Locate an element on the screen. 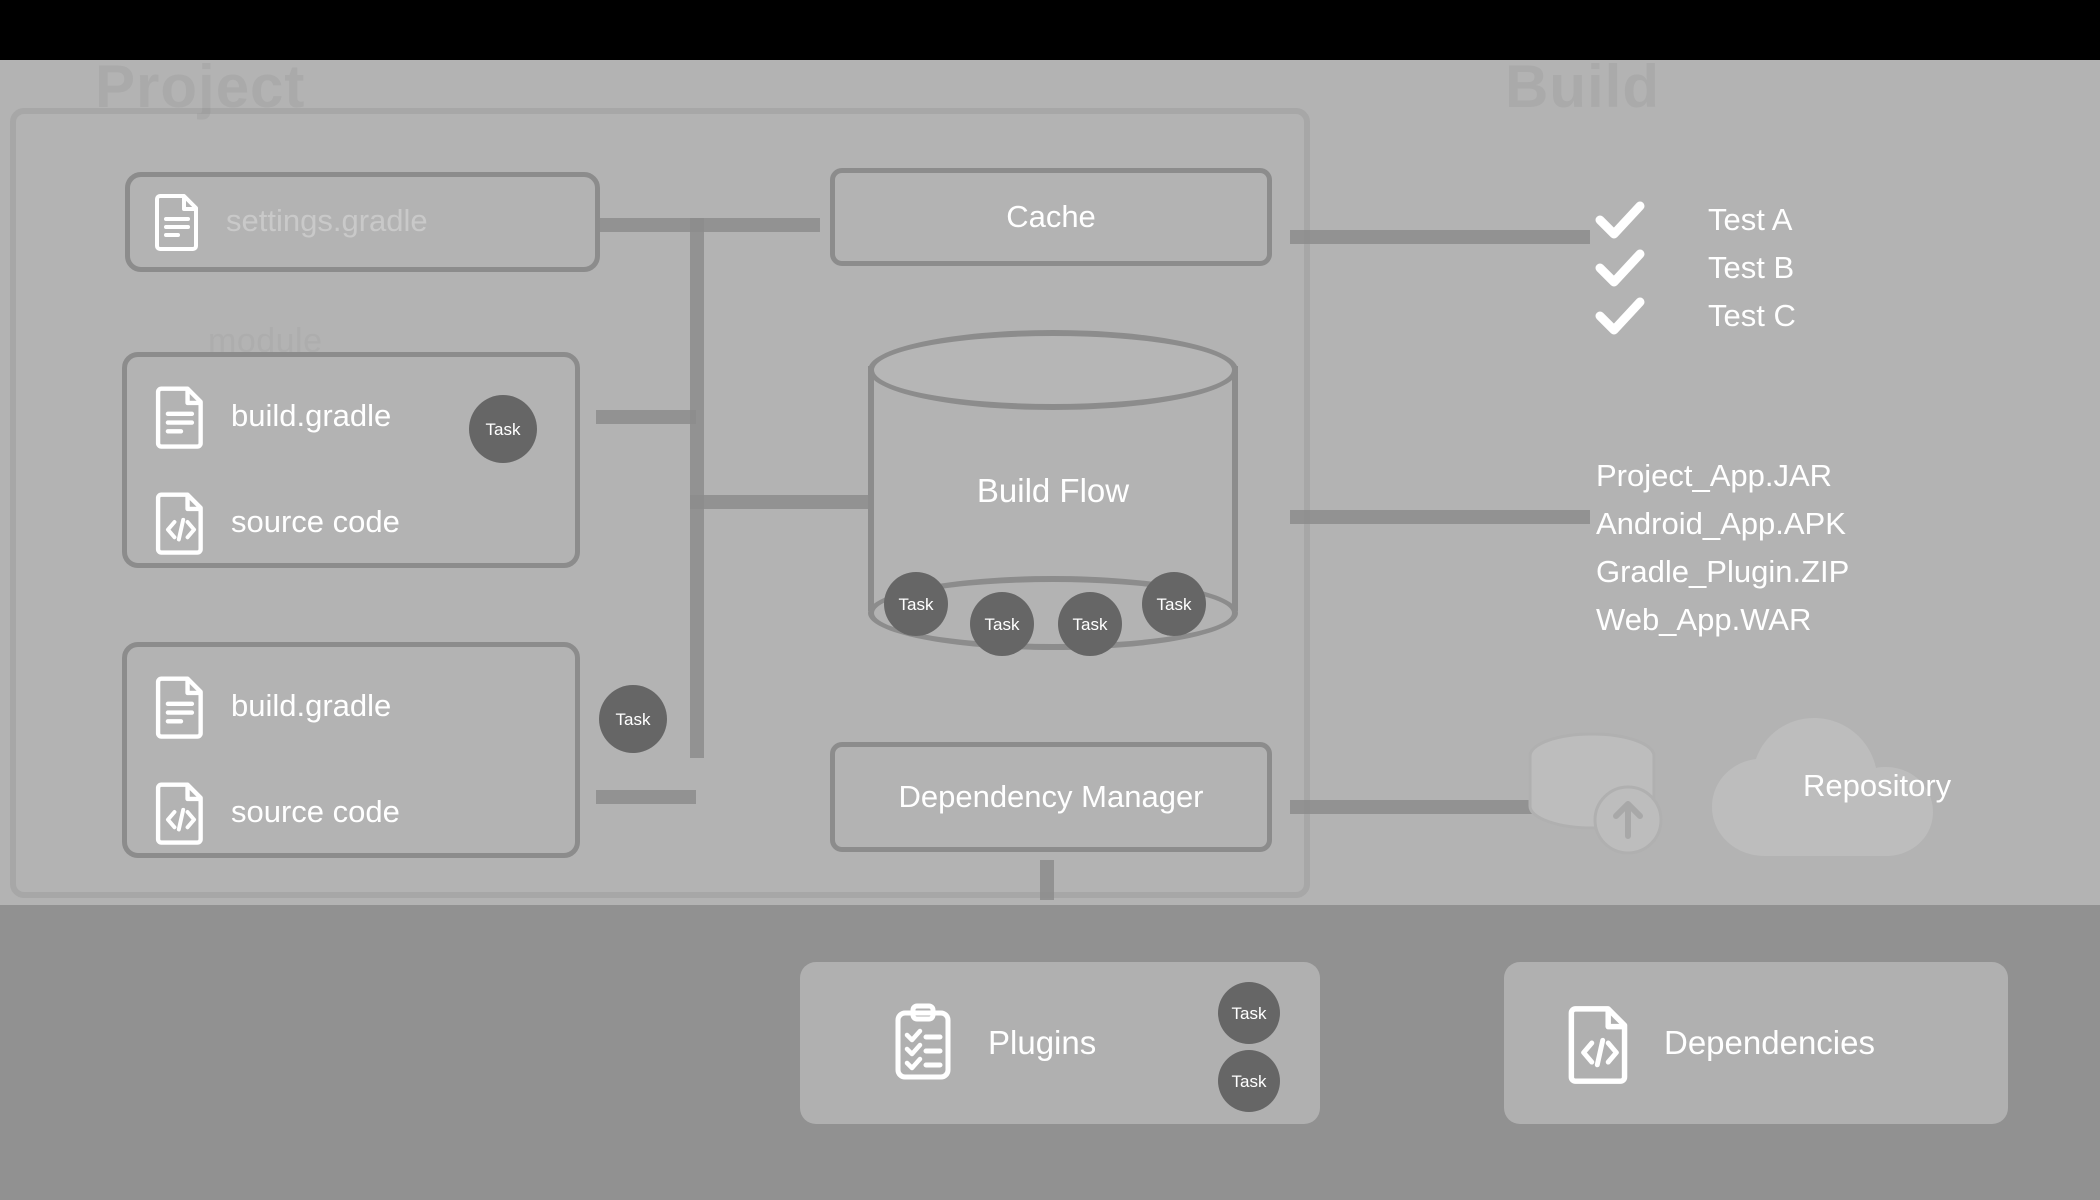 The width and height of the screenshot is (2100, 1200). artifact-item: Web_App.WAR is located at coordinates (1704, 619).